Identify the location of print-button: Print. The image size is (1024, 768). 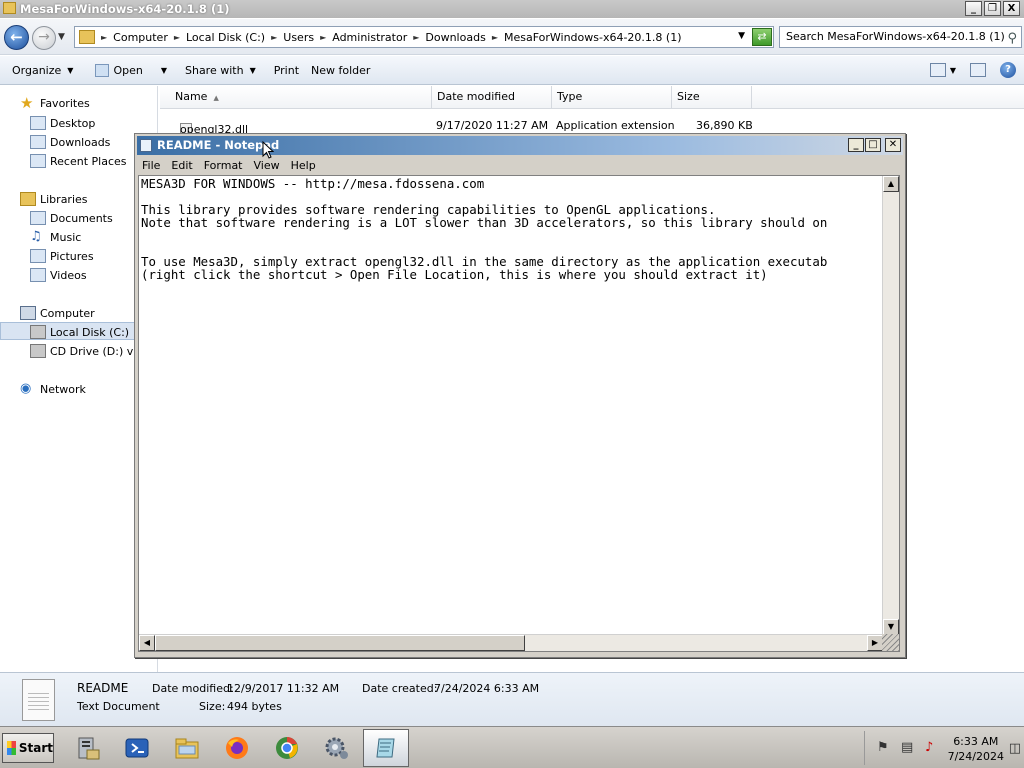
(286, 70).